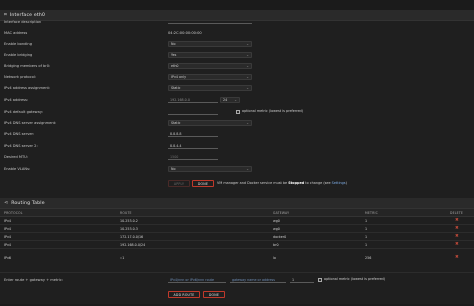 Image resolution: width=474 pixels, height=306 pixels. What do you see at coordinates (355, 279) in the screenshot?
I see `route-metric-note: optional metric (lowest is preferred)` at bounding box center [355, 279].